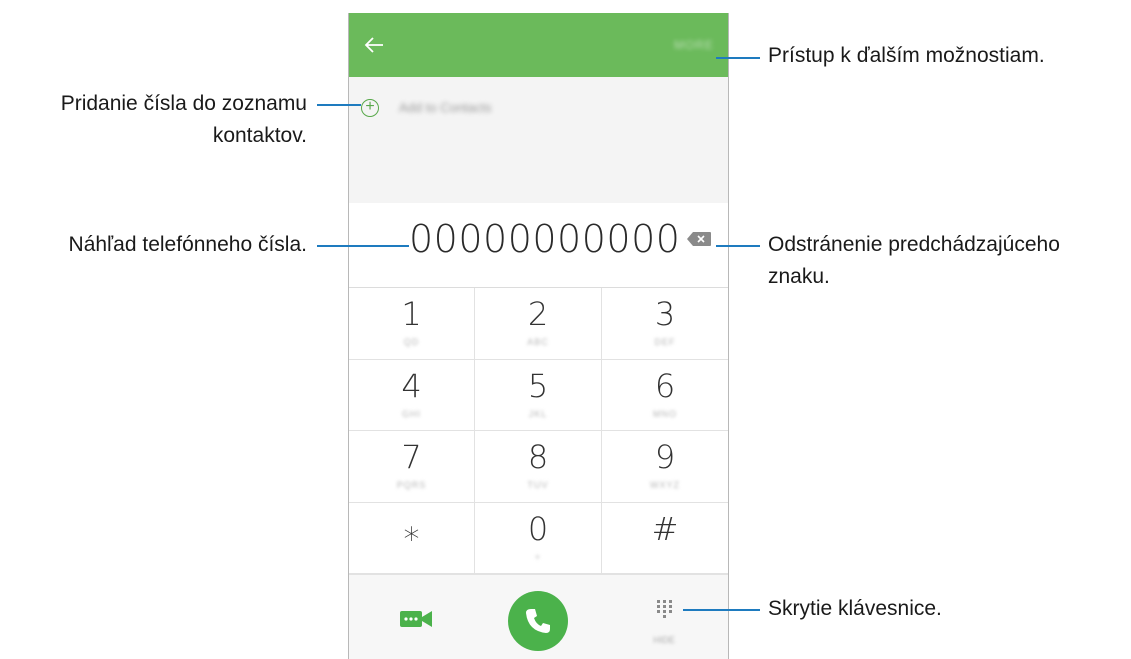  I want to click on more-button: MORE, so click(694, 45).